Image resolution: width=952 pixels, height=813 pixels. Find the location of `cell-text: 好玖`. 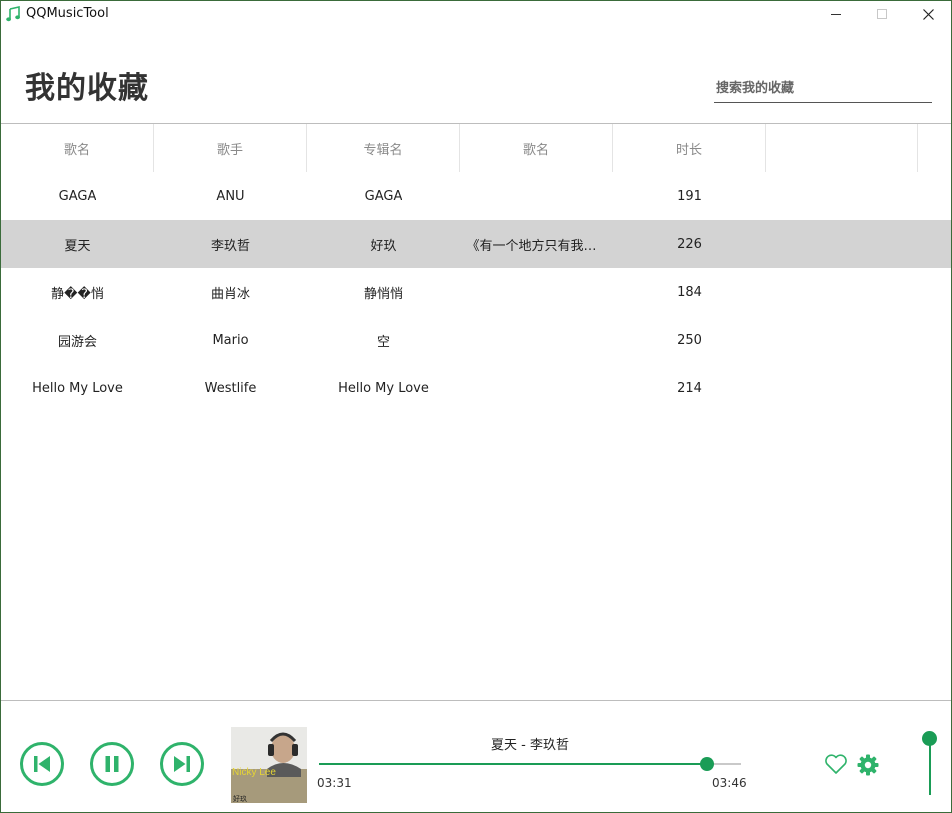

cell-text: 好玖 is located at coordinates (383, 246).